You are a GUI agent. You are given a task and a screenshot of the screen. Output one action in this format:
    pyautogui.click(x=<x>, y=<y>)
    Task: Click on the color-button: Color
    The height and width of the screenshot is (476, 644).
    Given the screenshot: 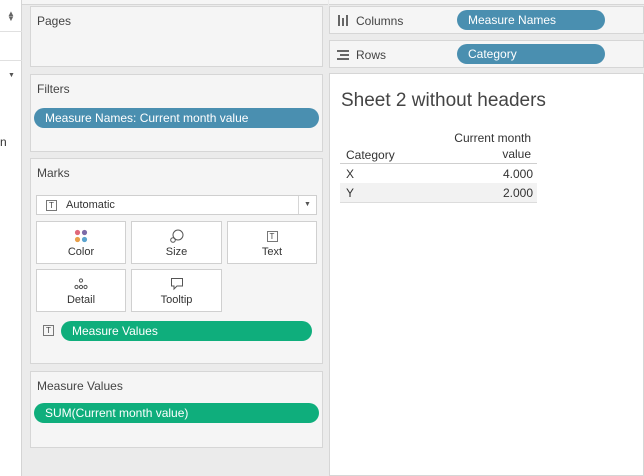 What is the action you would take?
    pyautogui.click(x=81, y=242)
    